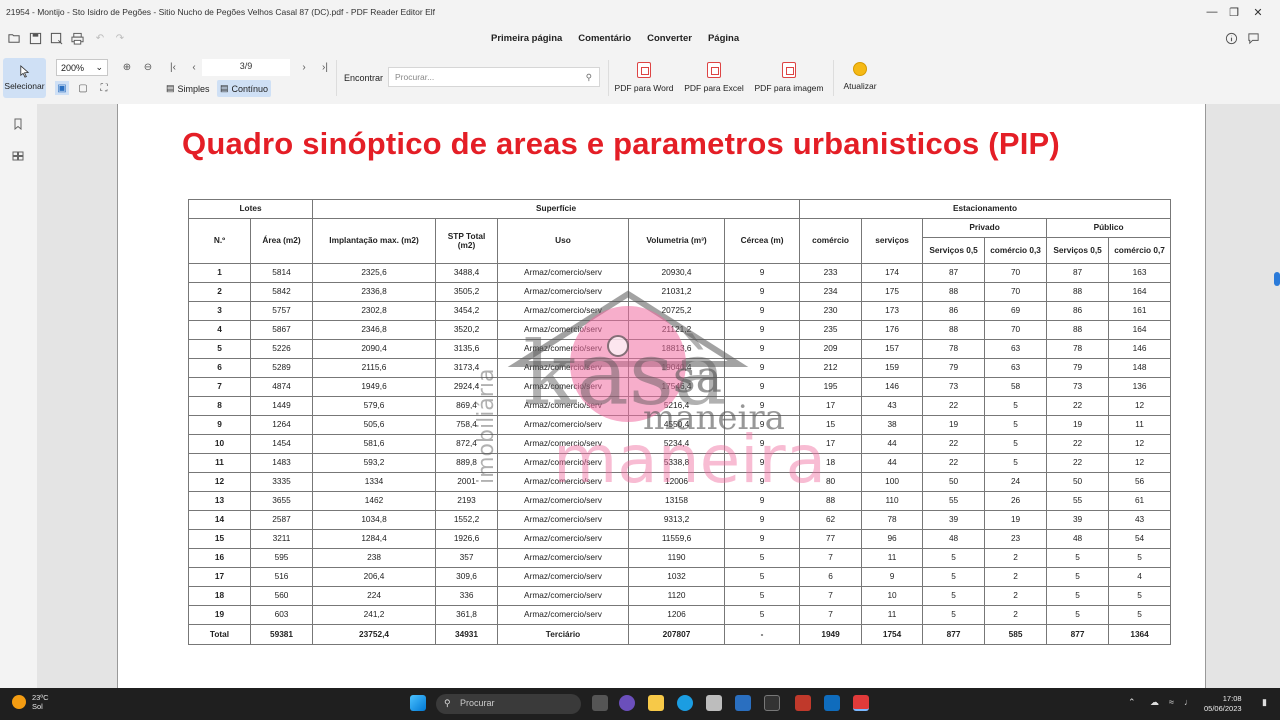 The width and height of the screenshot is (1280, 720). I want to click on zoom-select: 200% ⌄, so click(82, 67).